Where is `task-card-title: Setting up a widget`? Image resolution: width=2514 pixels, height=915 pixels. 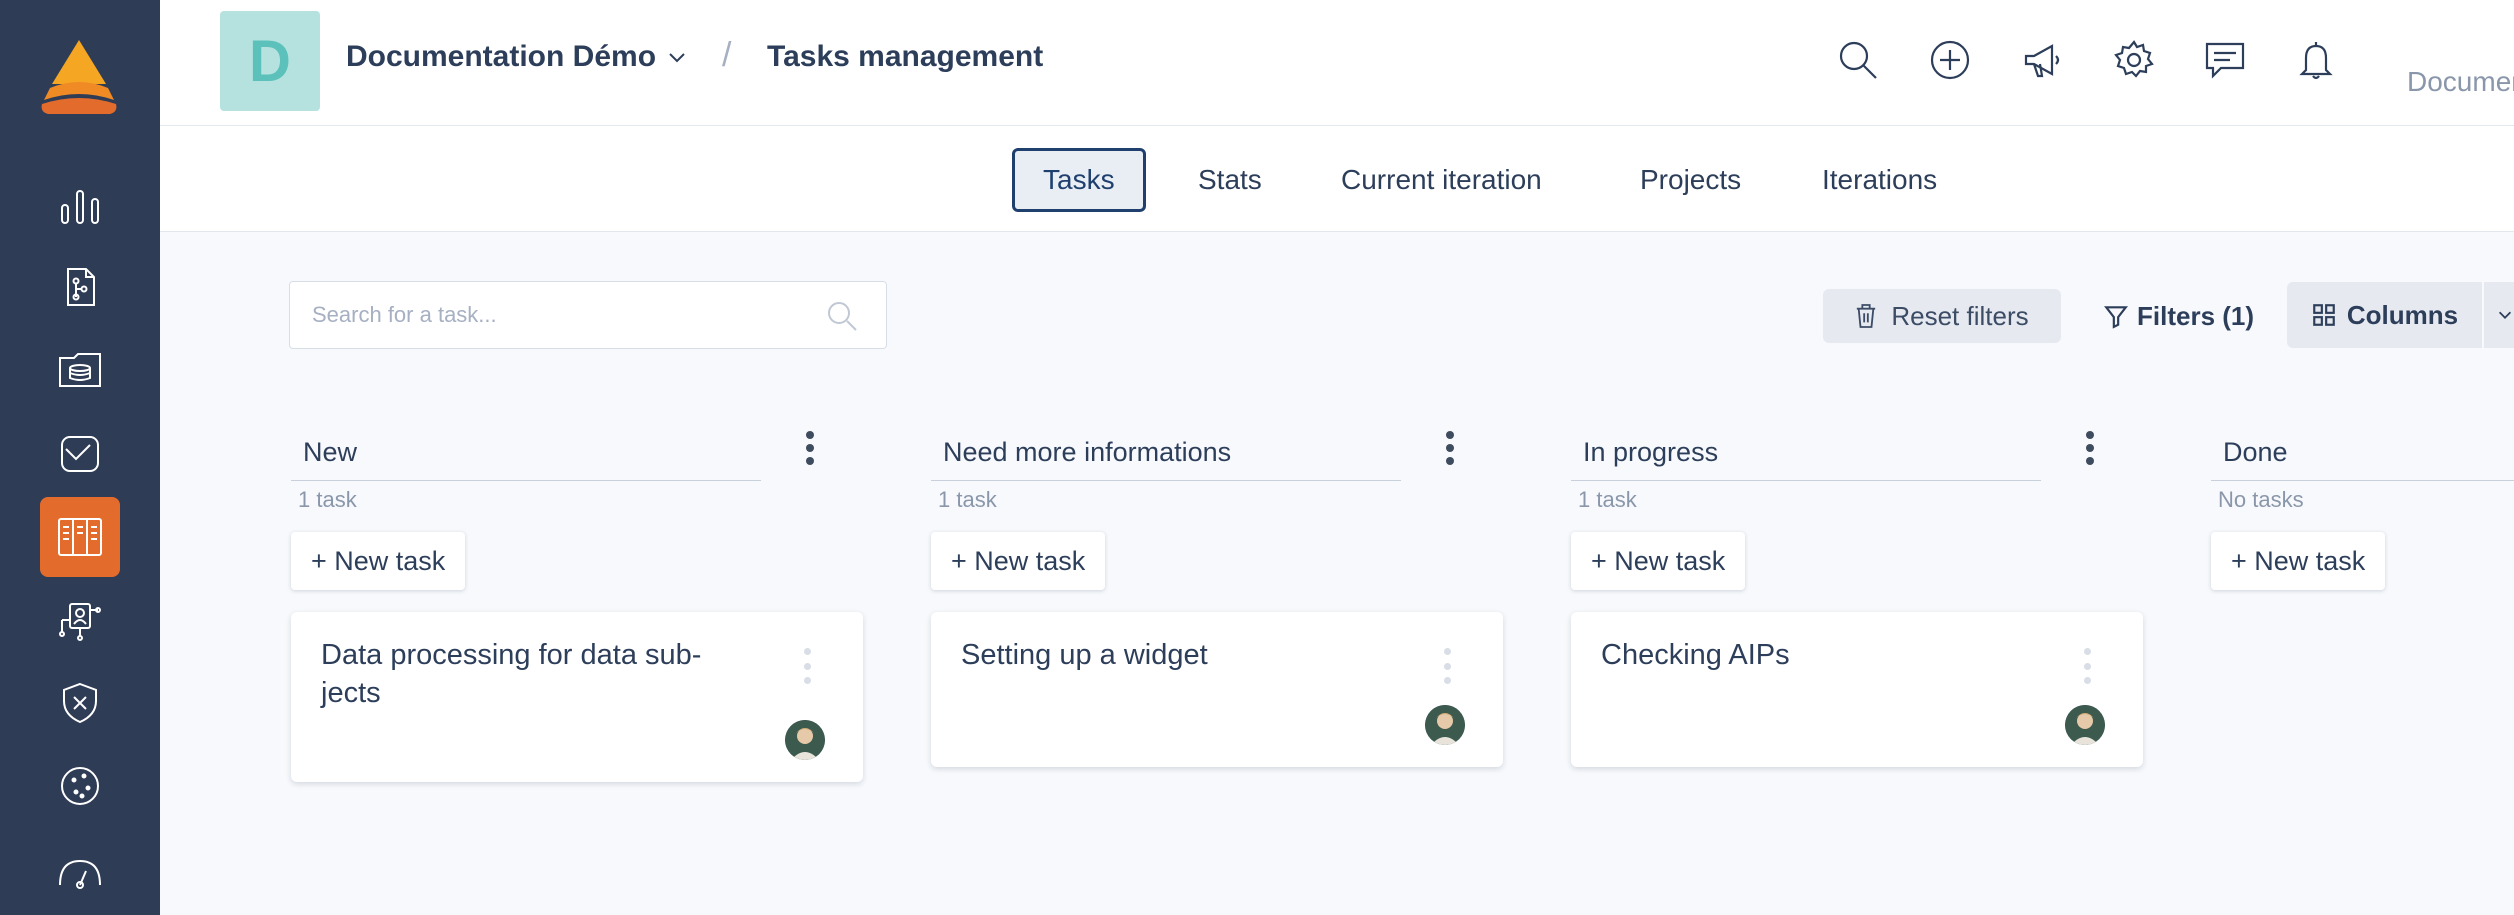 task-card-title: Setting up a widget is located at coordinates (1084, 655).